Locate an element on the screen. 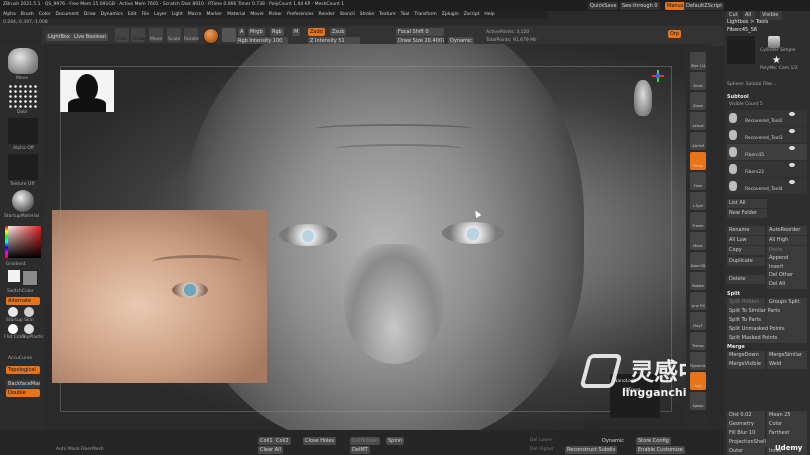 This screenshot has height=455, width=810. menu-item: Dynamics is located at coordinates (112, 15).